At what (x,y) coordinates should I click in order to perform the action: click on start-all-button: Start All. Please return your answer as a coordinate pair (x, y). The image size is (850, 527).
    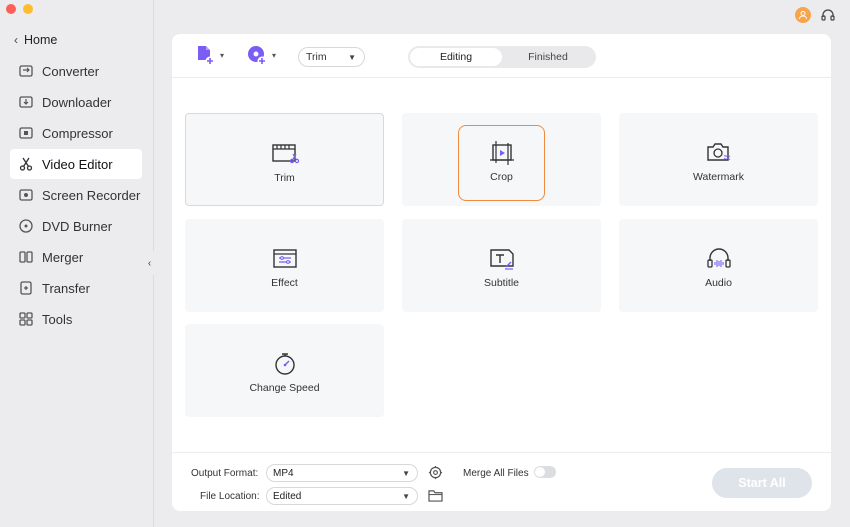
    Looking at the image, I should click on (762, 483).